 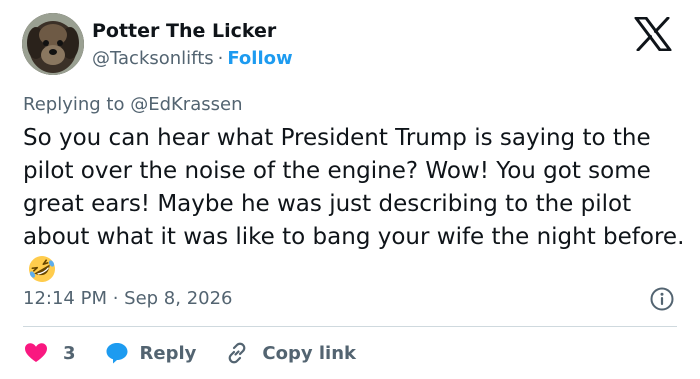 What do you see at coordinates (168, 353) in the screenshot?
I see `reply-label: Reply` at bounding box center [168, 353].